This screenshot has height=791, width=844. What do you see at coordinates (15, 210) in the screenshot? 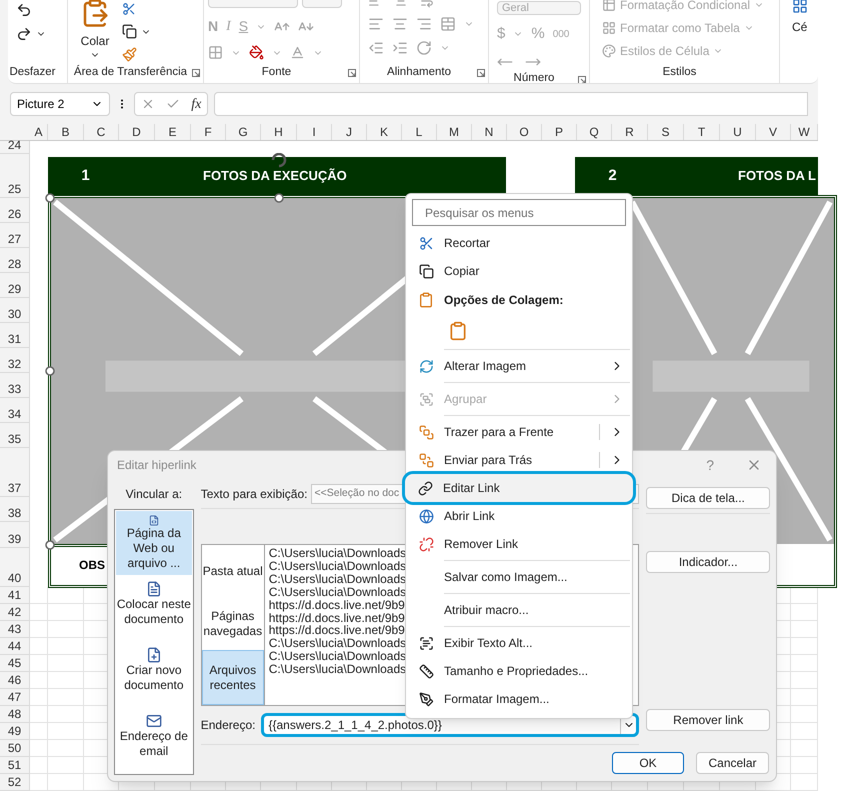
I see `row-header: 26` at bounding box center [15, 210].